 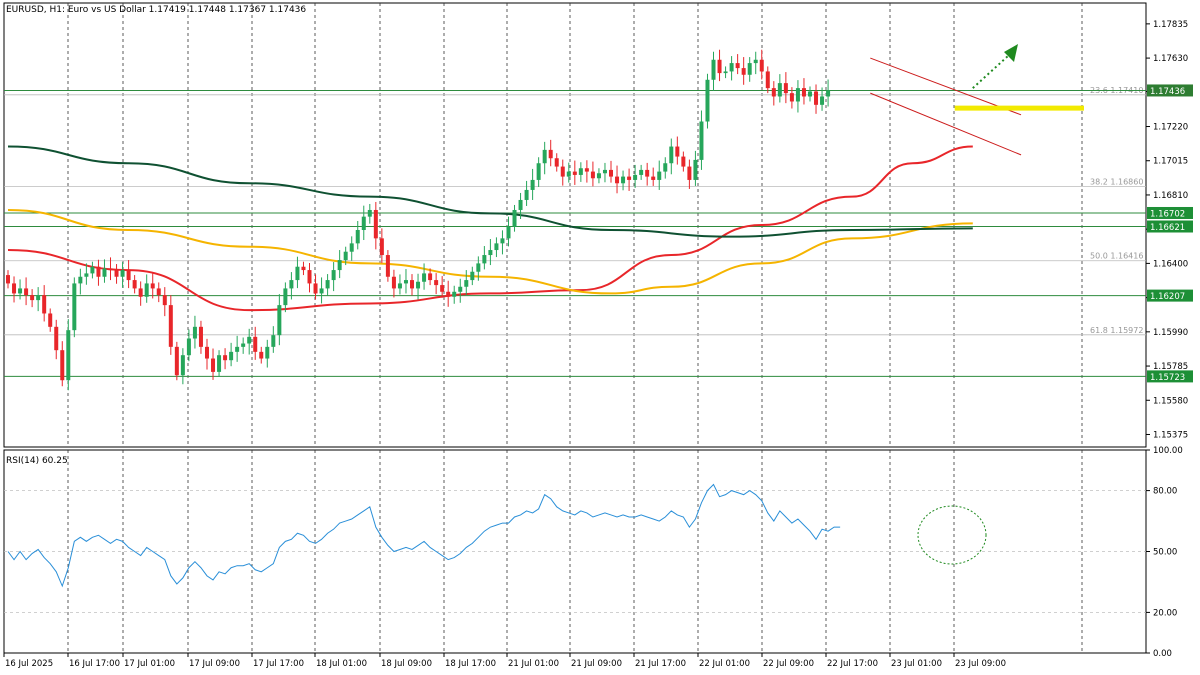 I want to click on fib-label: 61.8 1.15972, so click(x=1116, y=330).